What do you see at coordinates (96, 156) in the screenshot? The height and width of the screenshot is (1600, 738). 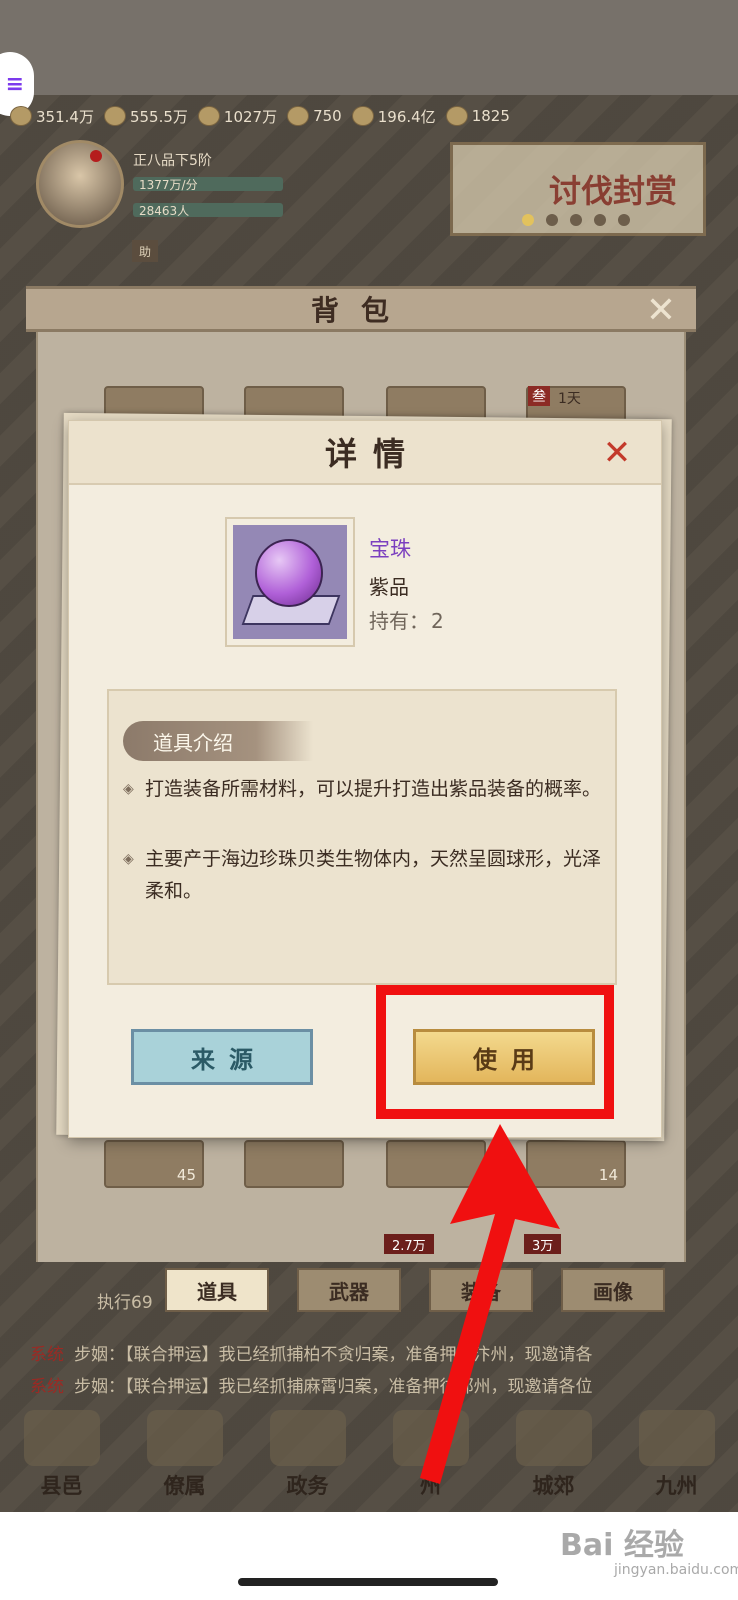 I see `notification-dot` at bounding box center [96, 156].